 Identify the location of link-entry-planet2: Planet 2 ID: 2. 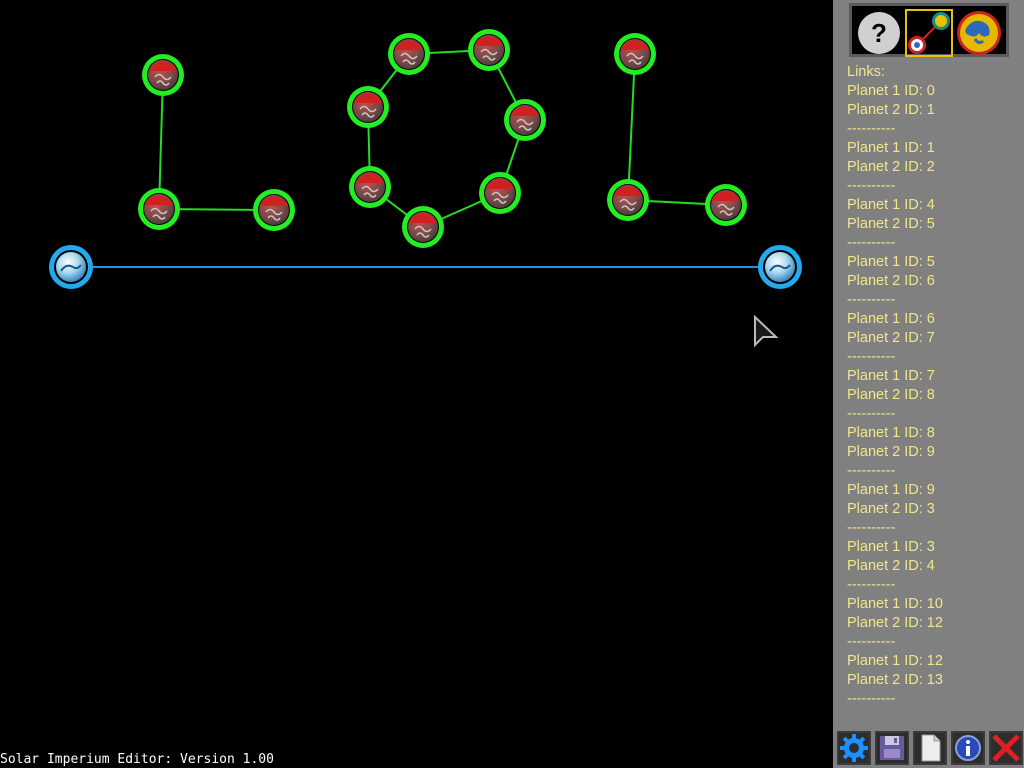
(891, 167).